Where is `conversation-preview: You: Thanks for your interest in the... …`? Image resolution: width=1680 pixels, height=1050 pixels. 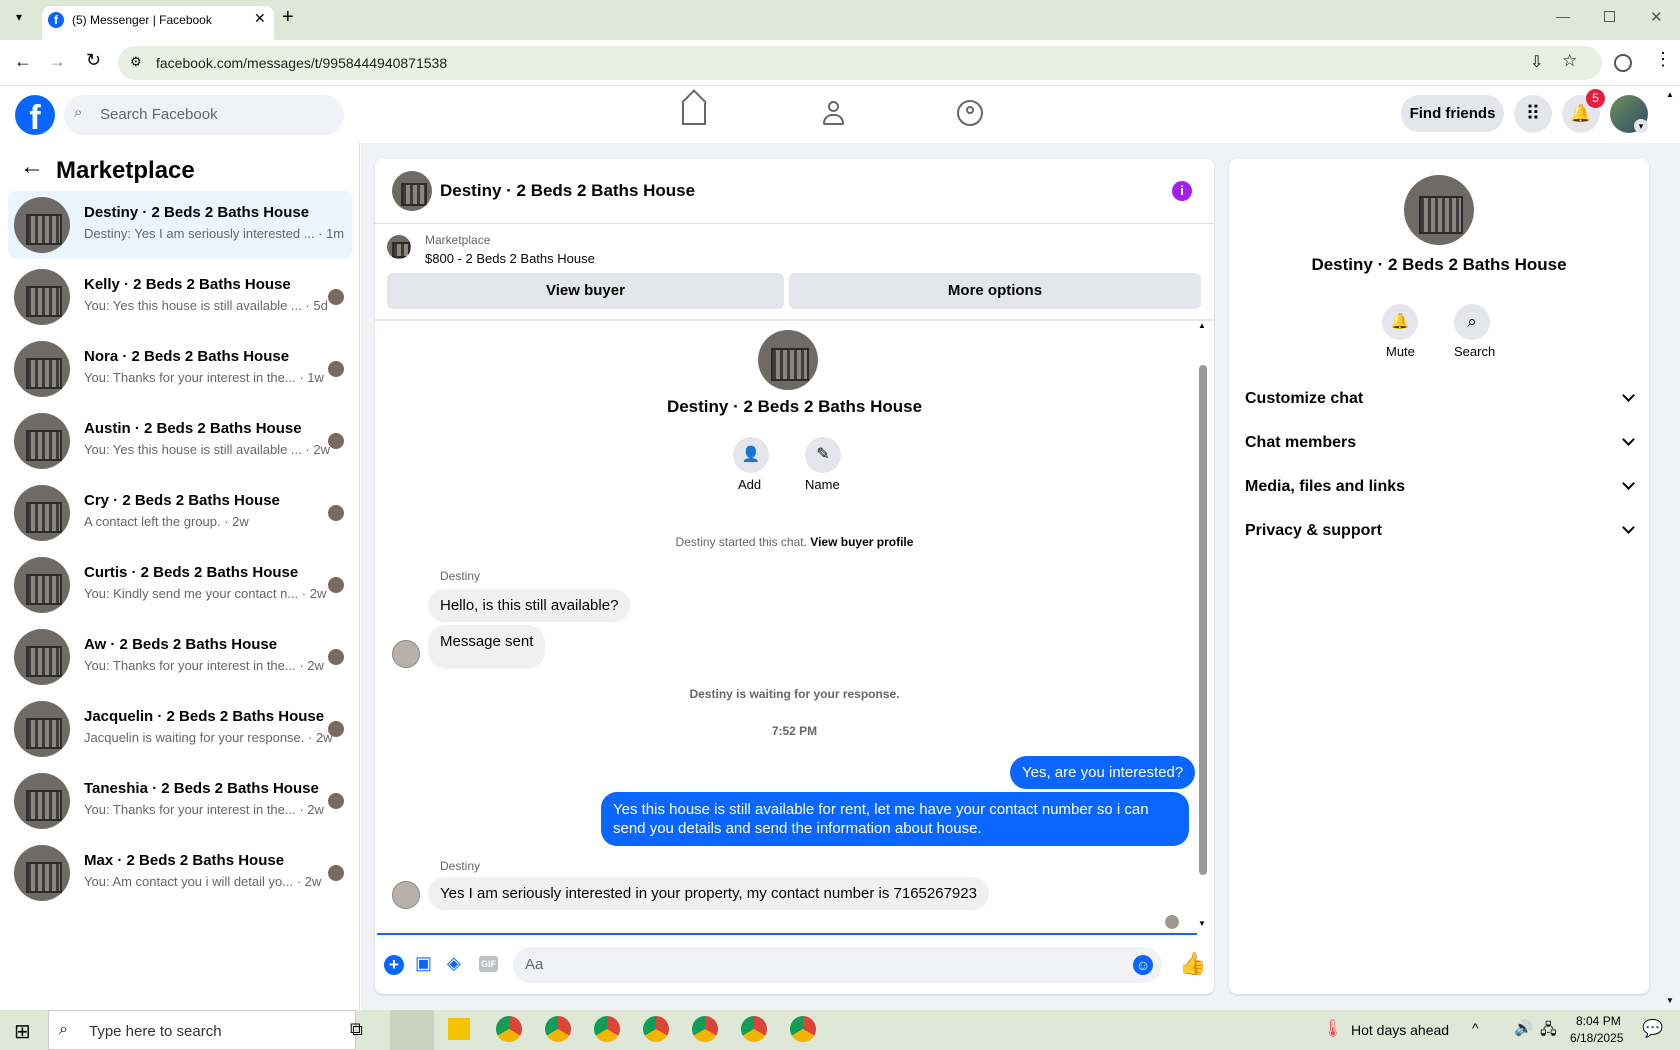 conversation-preview: You: Thanks for your interest in the... … is located at coordinates (204, 665).